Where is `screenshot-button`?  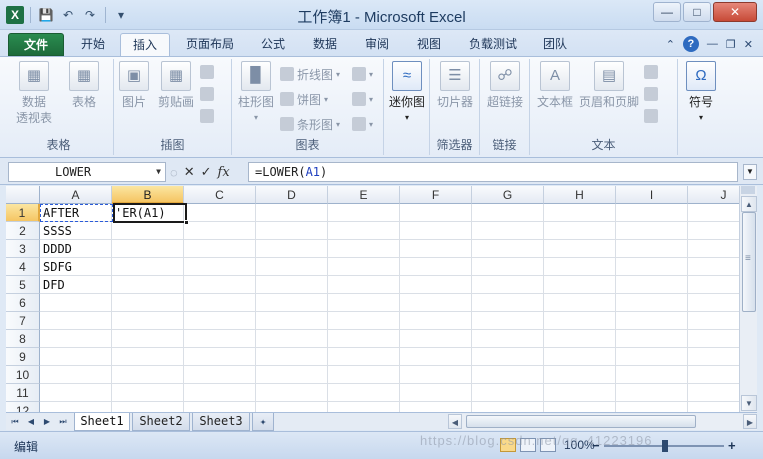 screenshot-button is located at coordinates (207, 116).